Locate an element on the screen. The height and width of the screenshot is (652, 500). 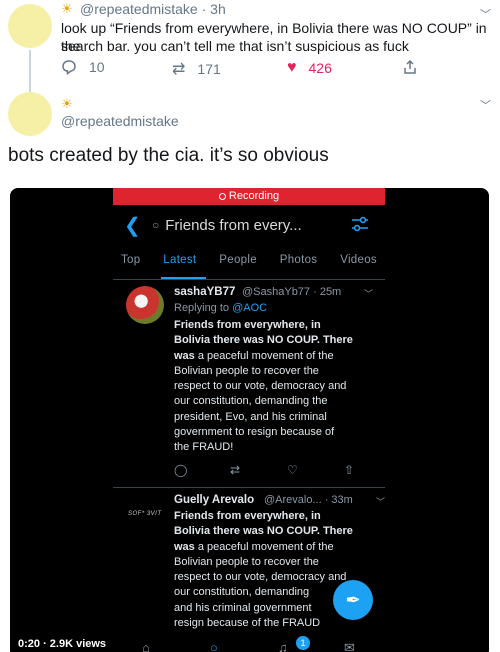
tweet-author-name: Guelly Arevalo is located at coordinates (214, 500).